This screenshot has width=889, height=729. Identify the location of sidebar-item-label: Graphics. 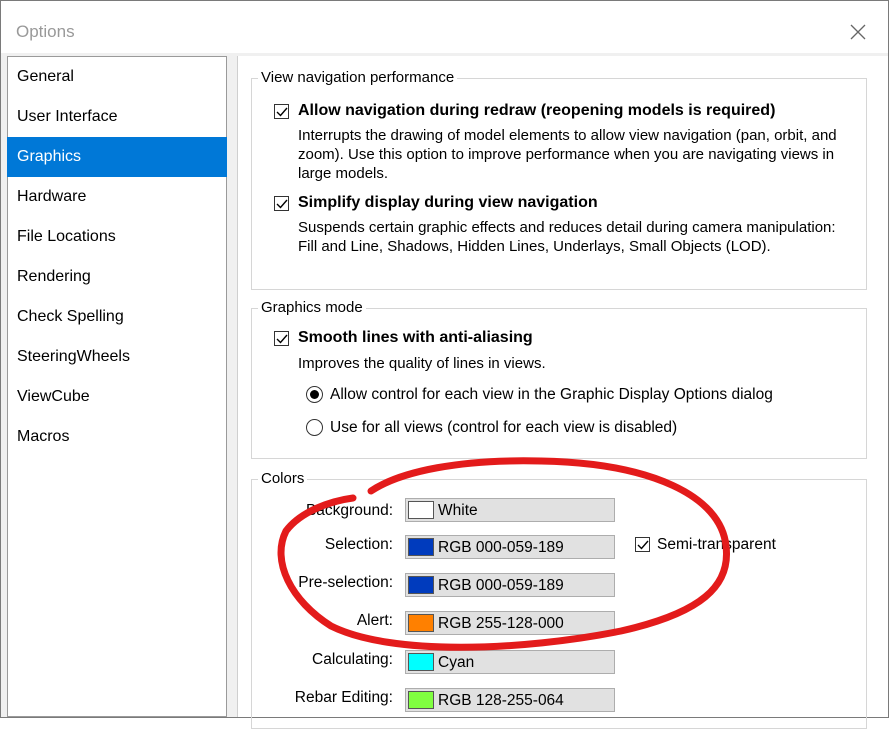
(49, 156).